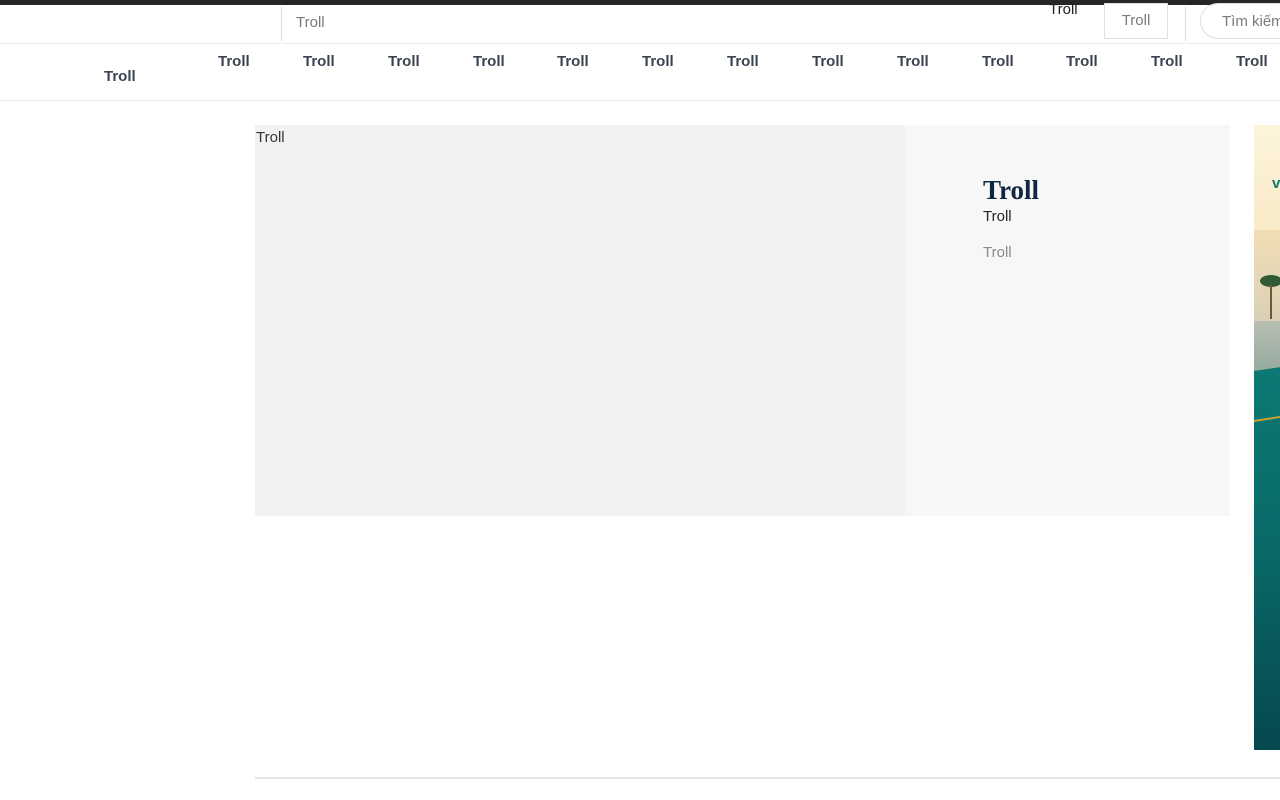 This screenshot has height=800, width=1280. What do you see at coordinates (1271, 302) in the screenshot?
I see `palm-trunk` at bounding box center [1271, 302].